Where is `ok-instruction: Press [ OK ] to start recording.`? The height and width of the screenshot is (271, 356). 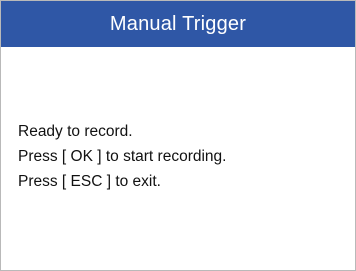
ok-instruction: Press [ OK ] to start recording. is located at coordinates (122, 156).